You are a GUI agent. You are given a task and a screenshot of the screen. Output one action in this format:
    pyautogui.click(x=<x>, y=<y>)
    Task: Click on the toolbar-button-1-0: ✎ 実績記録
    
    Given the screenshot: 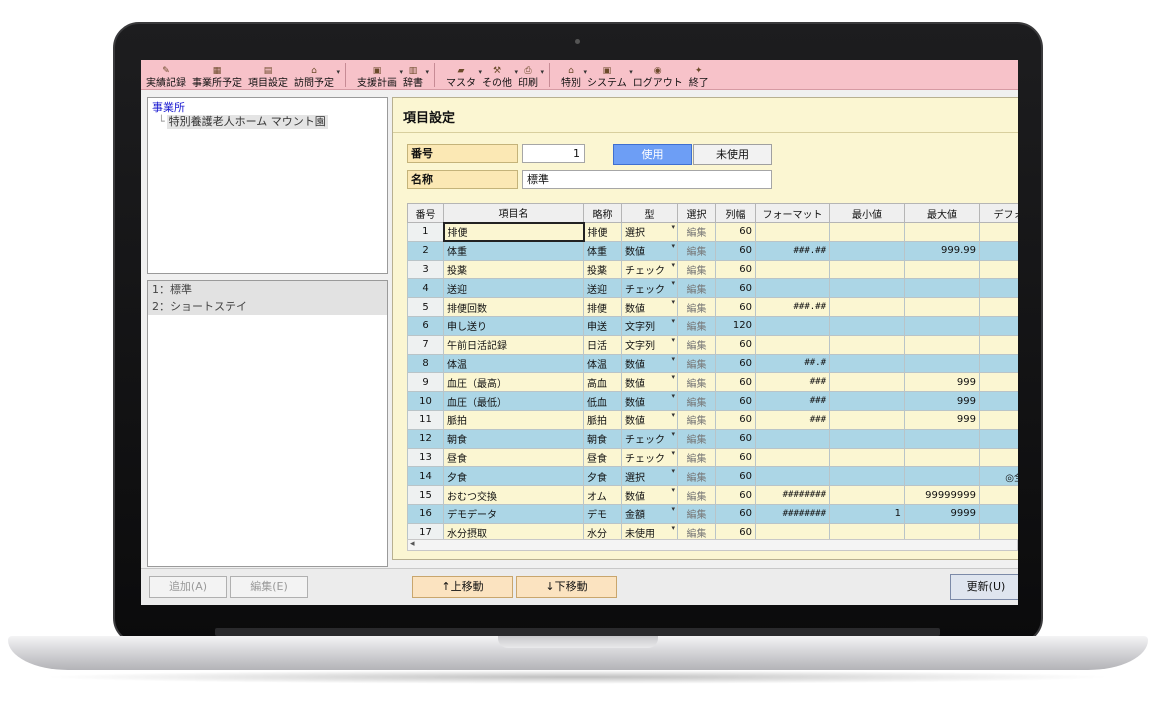 What is the action you would take?
    pyautogui.click(x=166, y=75)
    